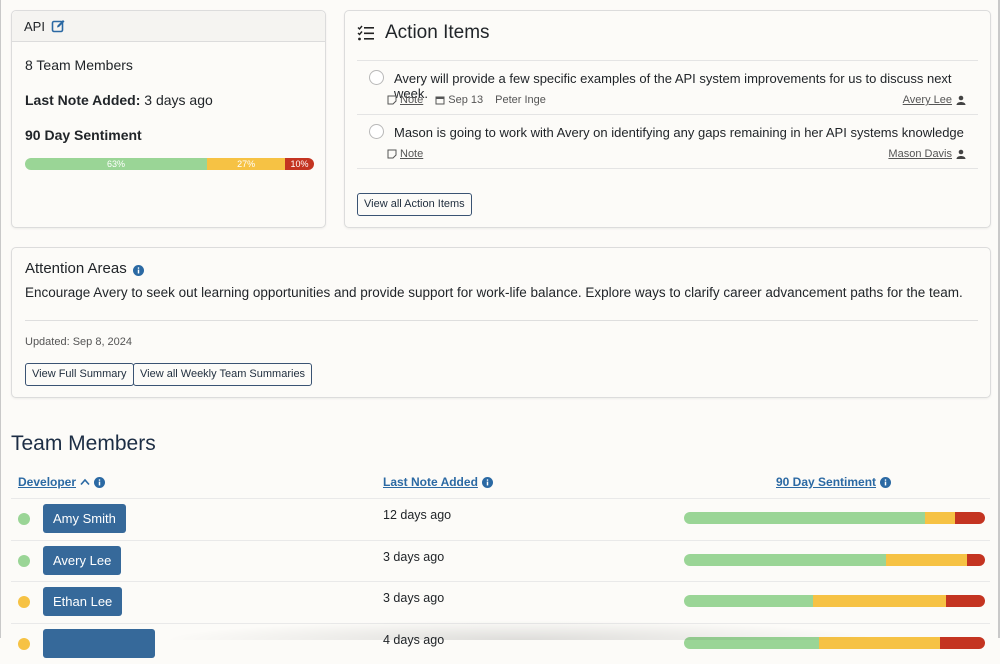  Describe the element at coordinates (520, 100) in the screenshot. I see `creator: Peter Inge` at that location.